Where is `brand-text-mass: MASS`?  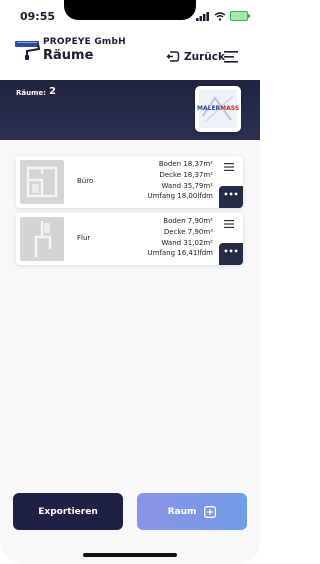
brand-text-mass: MASS is located at coordinates (230, 108).